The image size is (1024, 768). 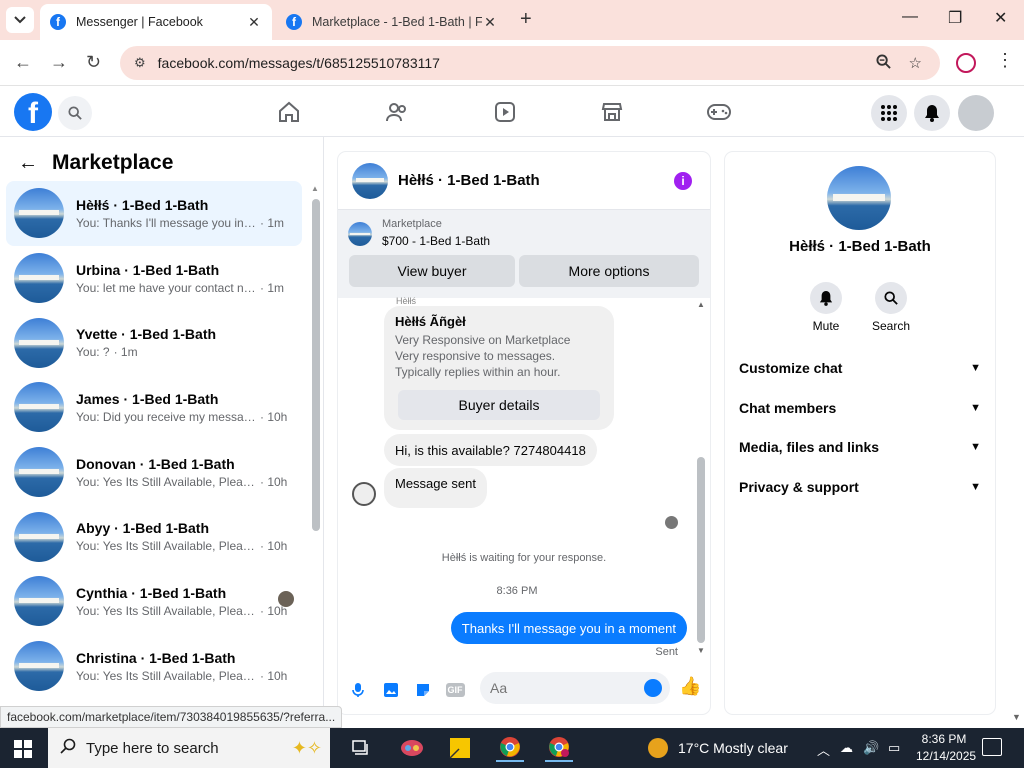 I want to click on info-icon: i, so click(x=683, y=181).